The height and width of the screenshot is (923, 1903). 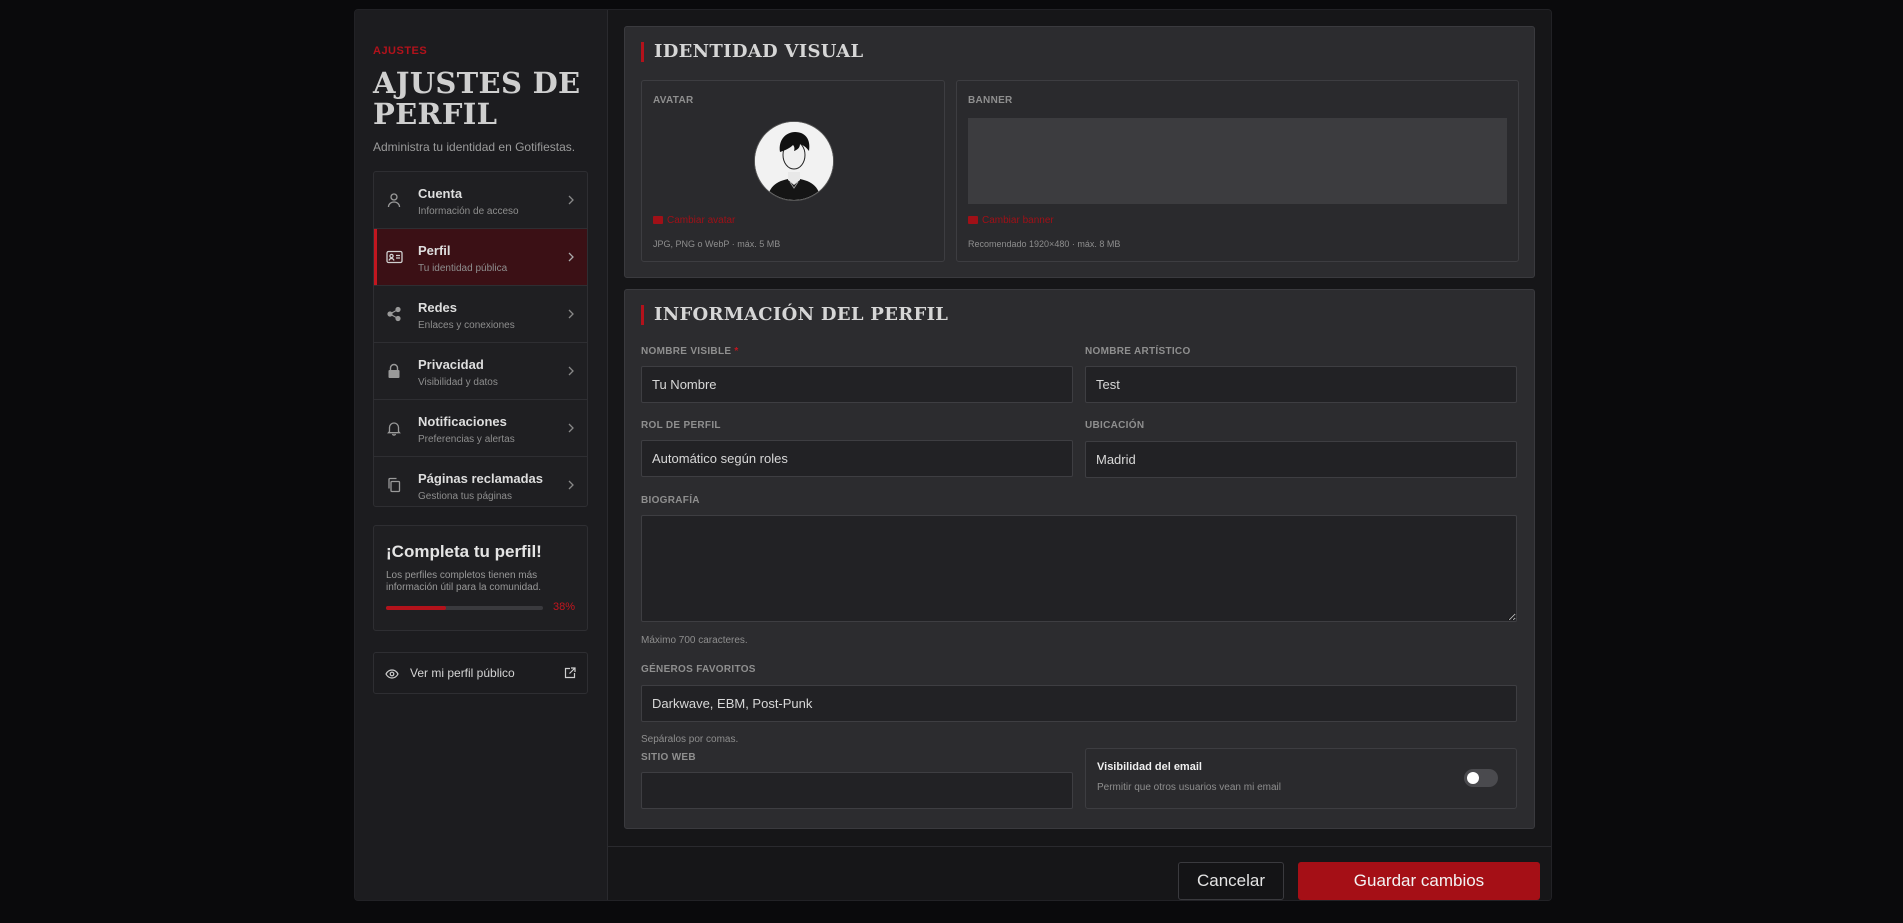 I want to click on email-visibility-toggle, so click(x=1481, y=778).